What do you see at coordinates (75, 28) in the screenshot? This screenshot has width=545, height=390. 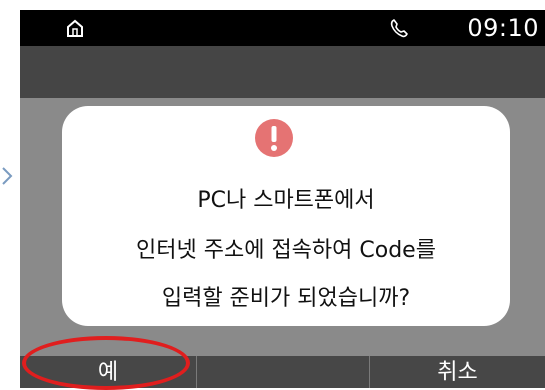 I see `home-icon` at bounding box center [75, 28].